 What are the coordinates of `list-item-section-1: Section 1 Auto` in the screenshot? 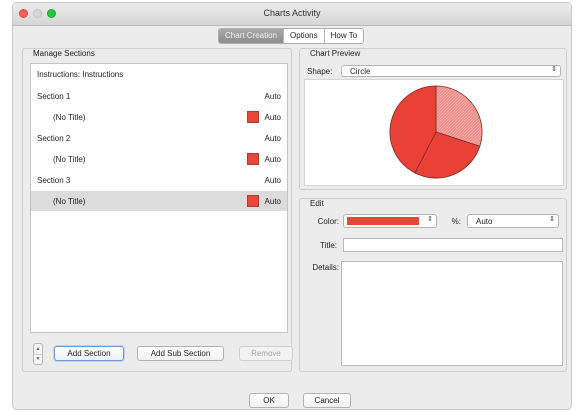 It's located at (159, 96).